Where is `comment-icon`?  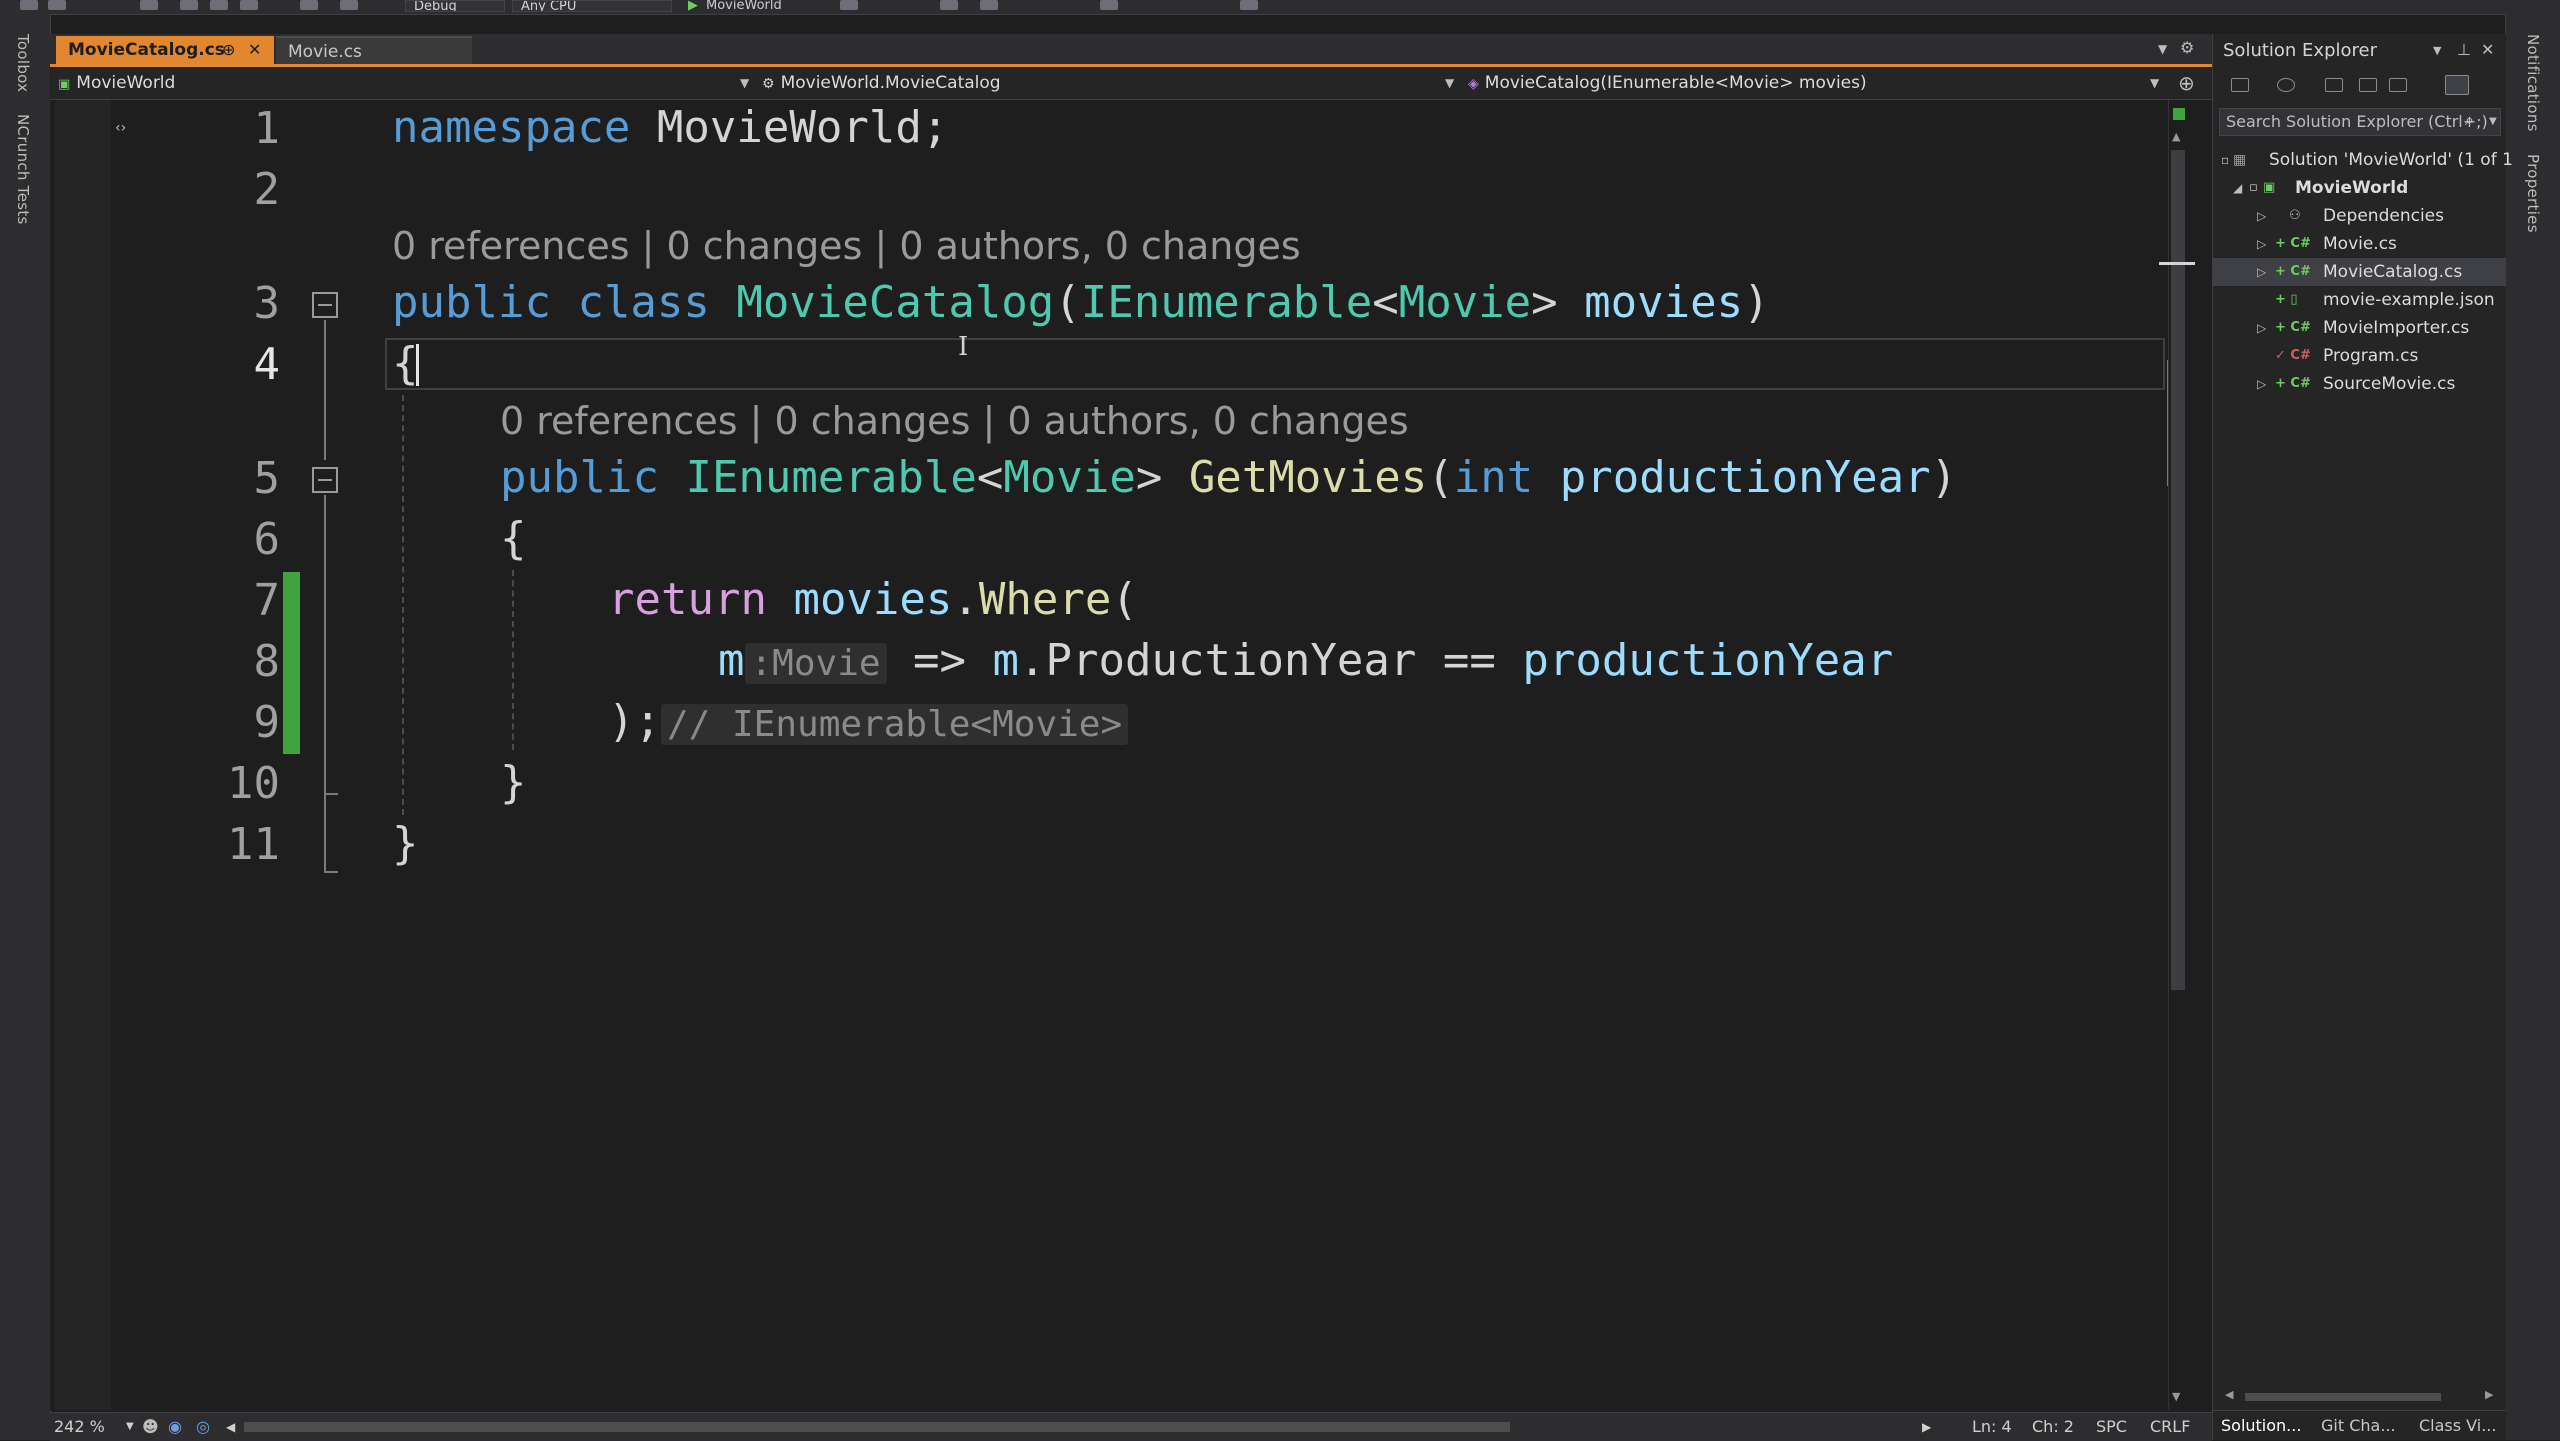 comment-icon is located at coordinates (1109, 5).